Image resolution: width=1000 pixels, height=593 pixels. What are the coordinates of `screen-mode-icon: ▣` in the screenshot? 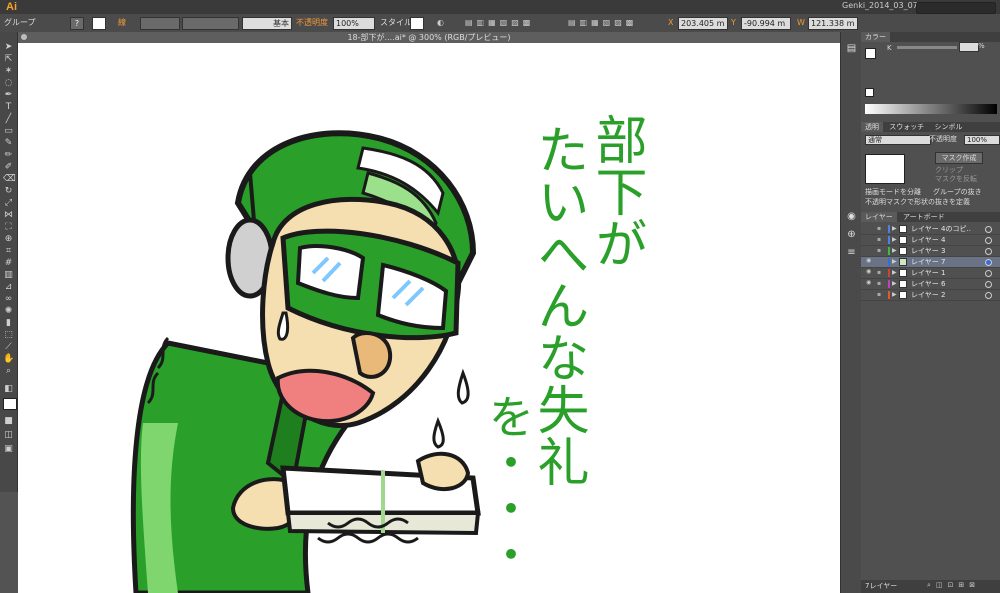 It's located at (8, 449).